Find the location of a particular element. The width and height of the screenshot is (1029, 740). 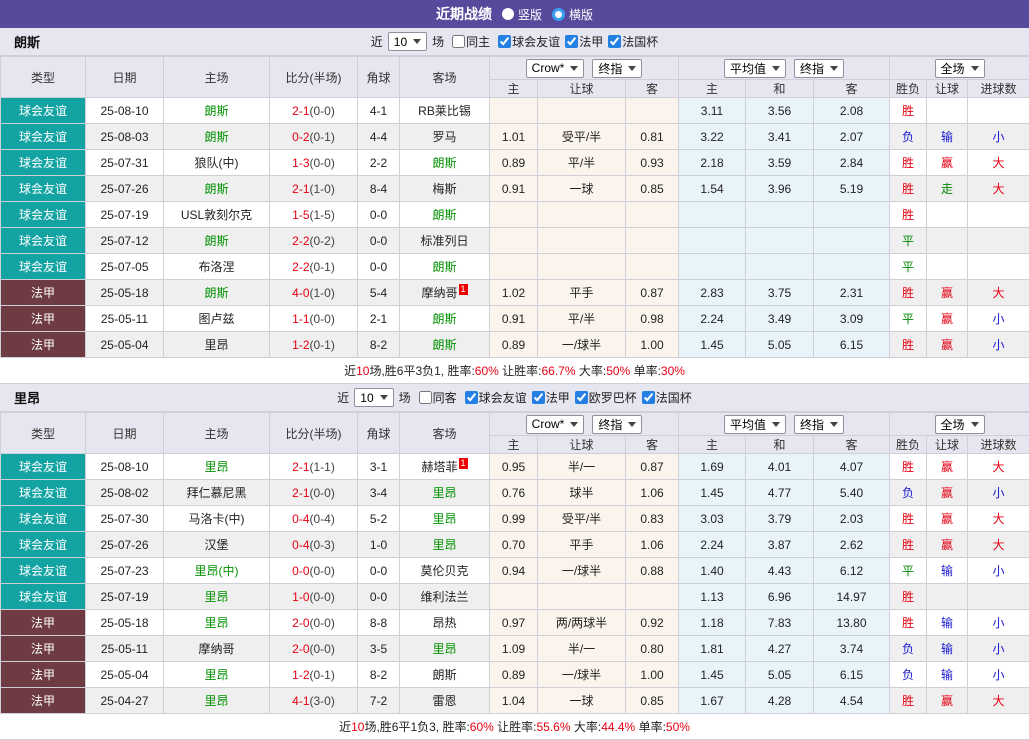

home-team-cell: 摩纳哥 is located at coordinates (217, 649).